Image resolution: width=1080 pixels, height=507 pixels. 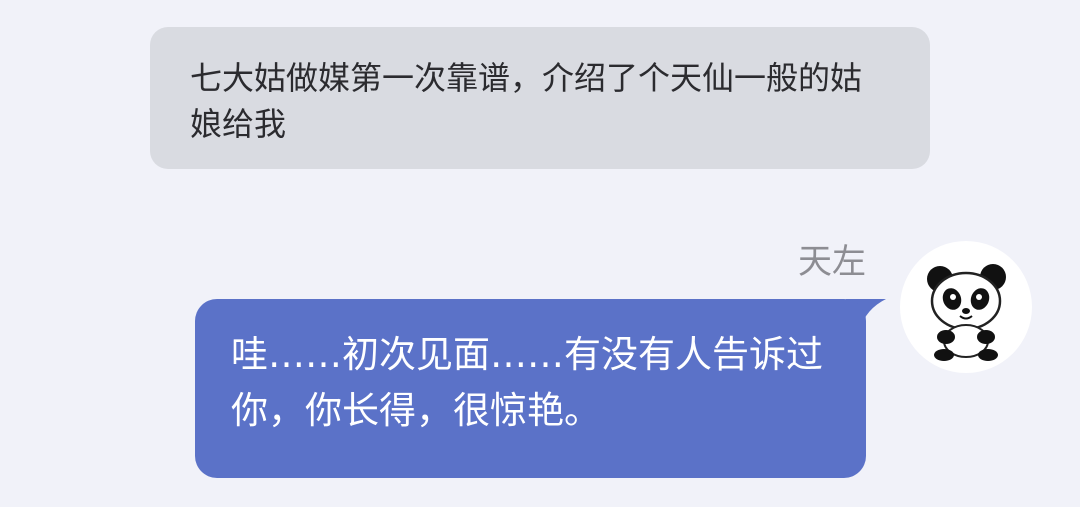 What do you see at coordinates (526, 101) in the screenshot?
I see `incoming-message-text: 七大姑做媒第一次靠谱，介绍了个天仙一般的姑娘给我` at bounding box center [526, 101].